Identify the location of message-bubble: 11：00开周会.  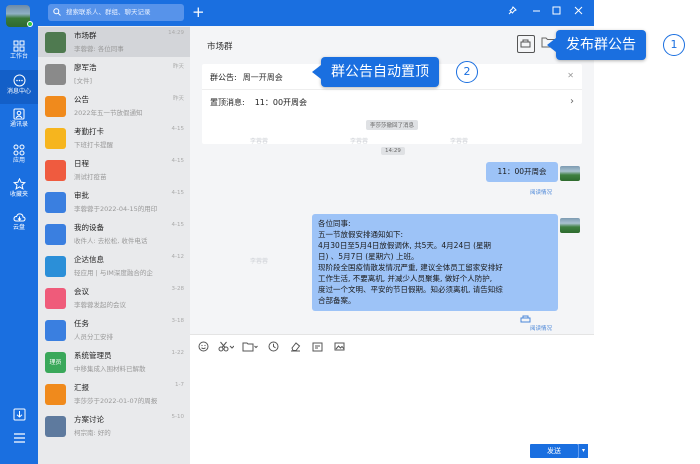
(522, 172).